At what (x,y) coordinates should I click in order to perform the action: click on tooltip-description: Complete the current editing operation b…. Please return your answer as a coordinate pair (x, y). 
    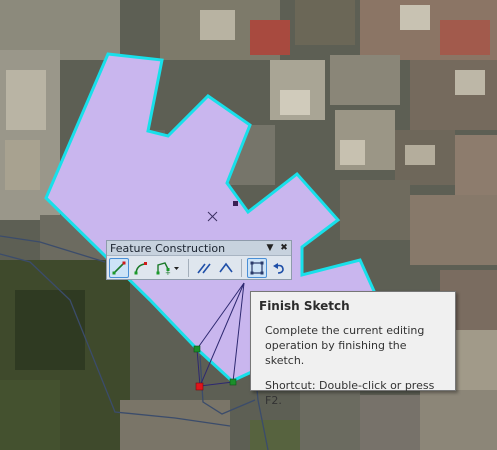
    Looking at the image, I should click on (345, 345).